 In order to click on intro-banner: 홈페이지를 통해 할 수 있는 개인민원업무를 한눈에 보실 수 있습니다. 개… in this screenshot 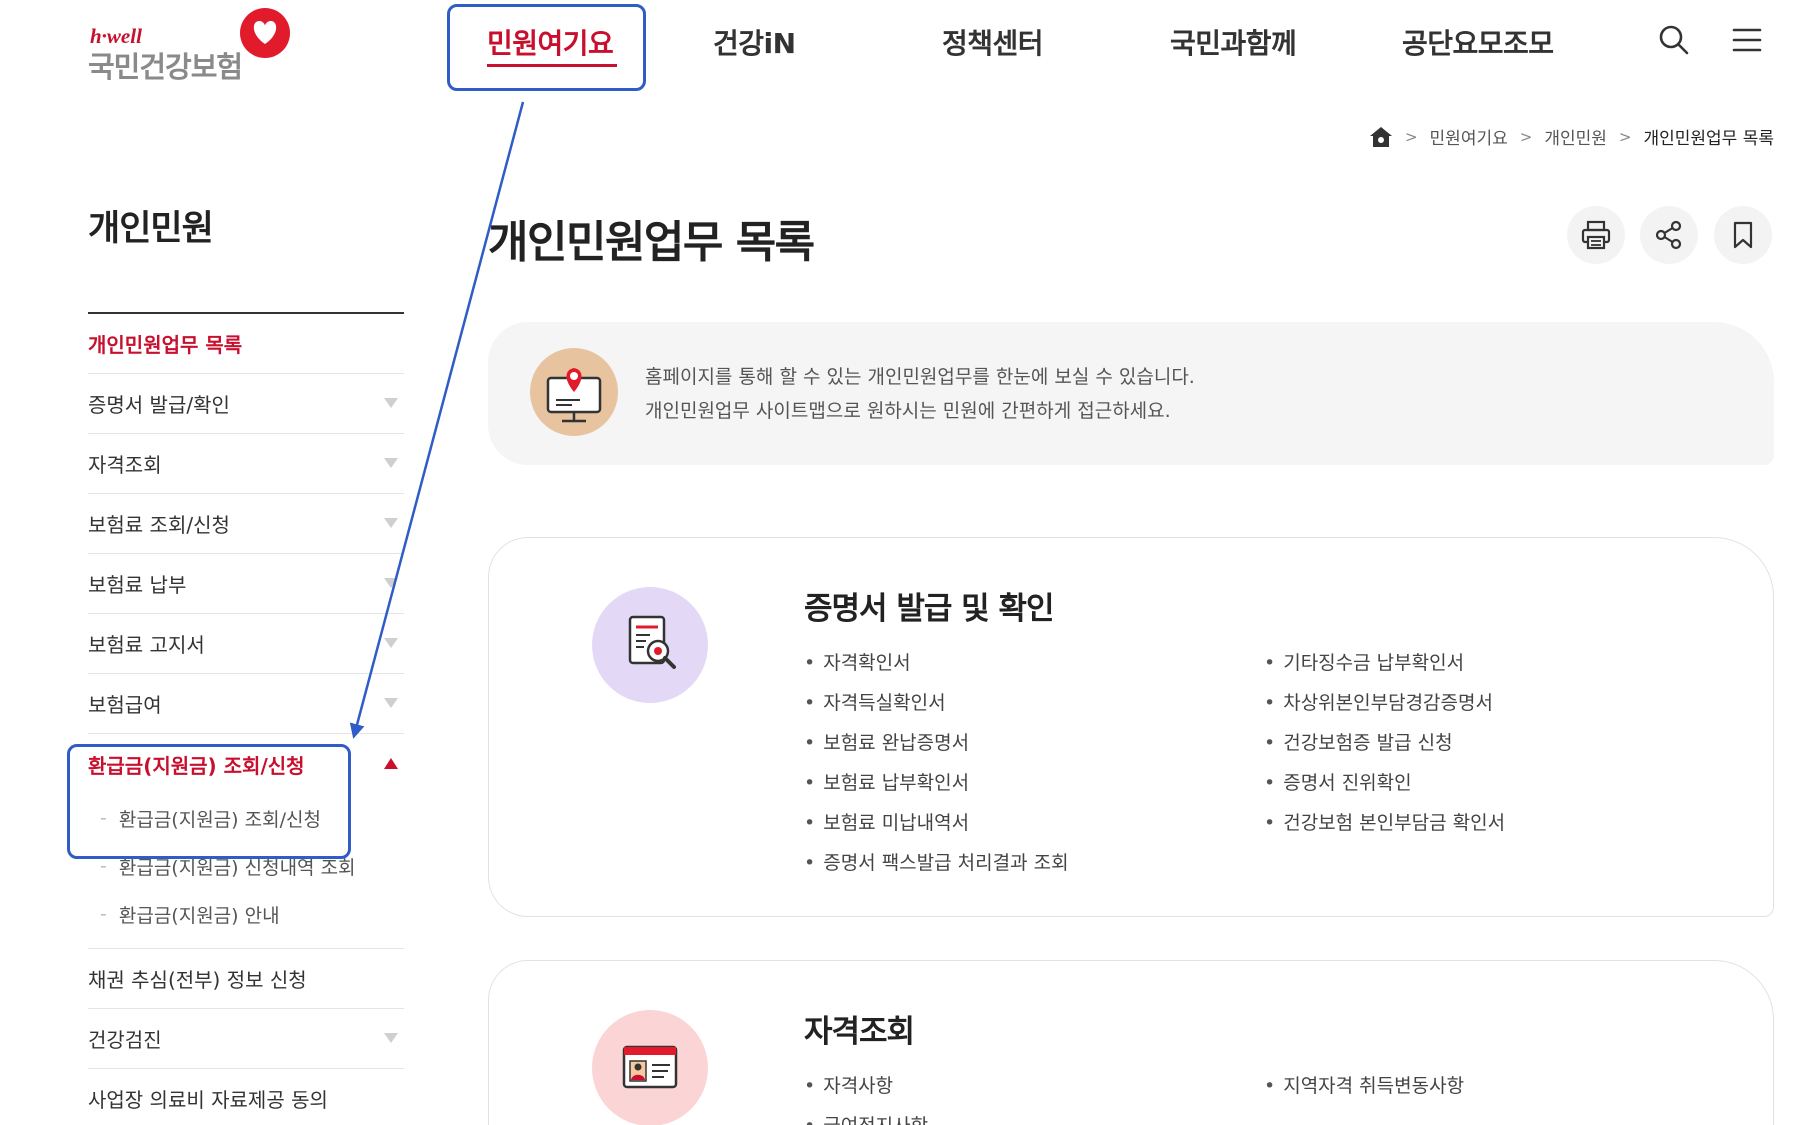, I will do `click(1131, 393)`.